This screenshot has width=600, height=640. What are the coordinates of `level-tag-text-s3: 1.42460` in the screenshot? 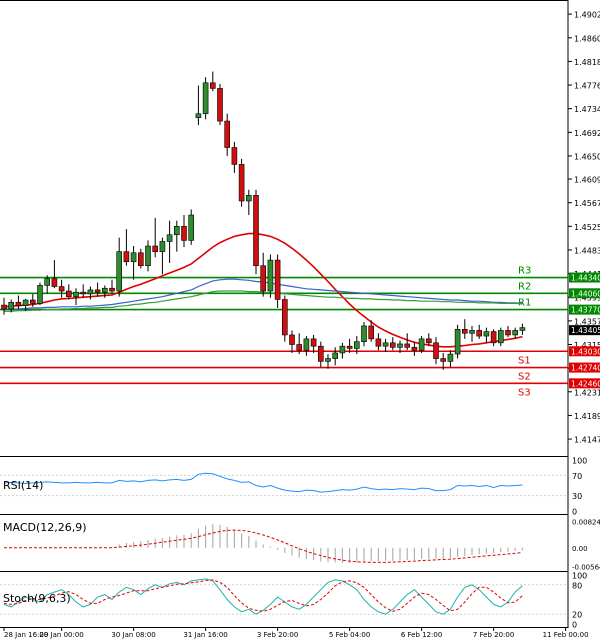 It's located at (585, 383).